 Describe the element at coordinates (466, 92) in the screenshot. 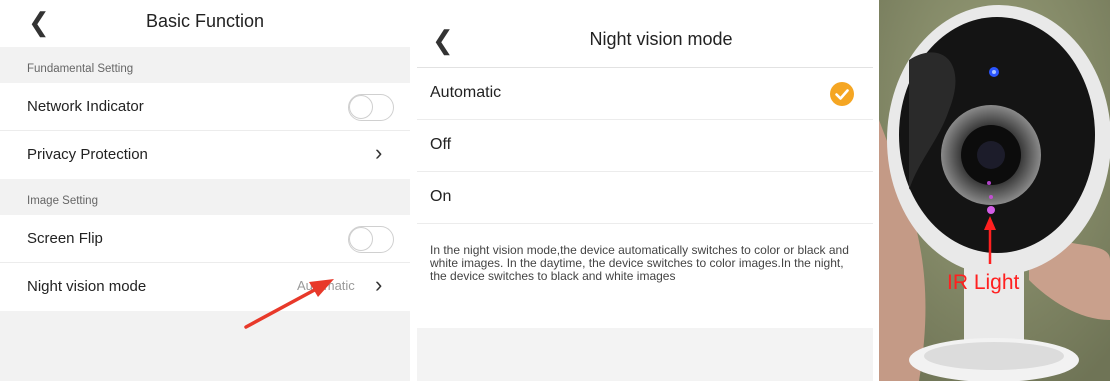

I see `option-label: Automatic` at that location.